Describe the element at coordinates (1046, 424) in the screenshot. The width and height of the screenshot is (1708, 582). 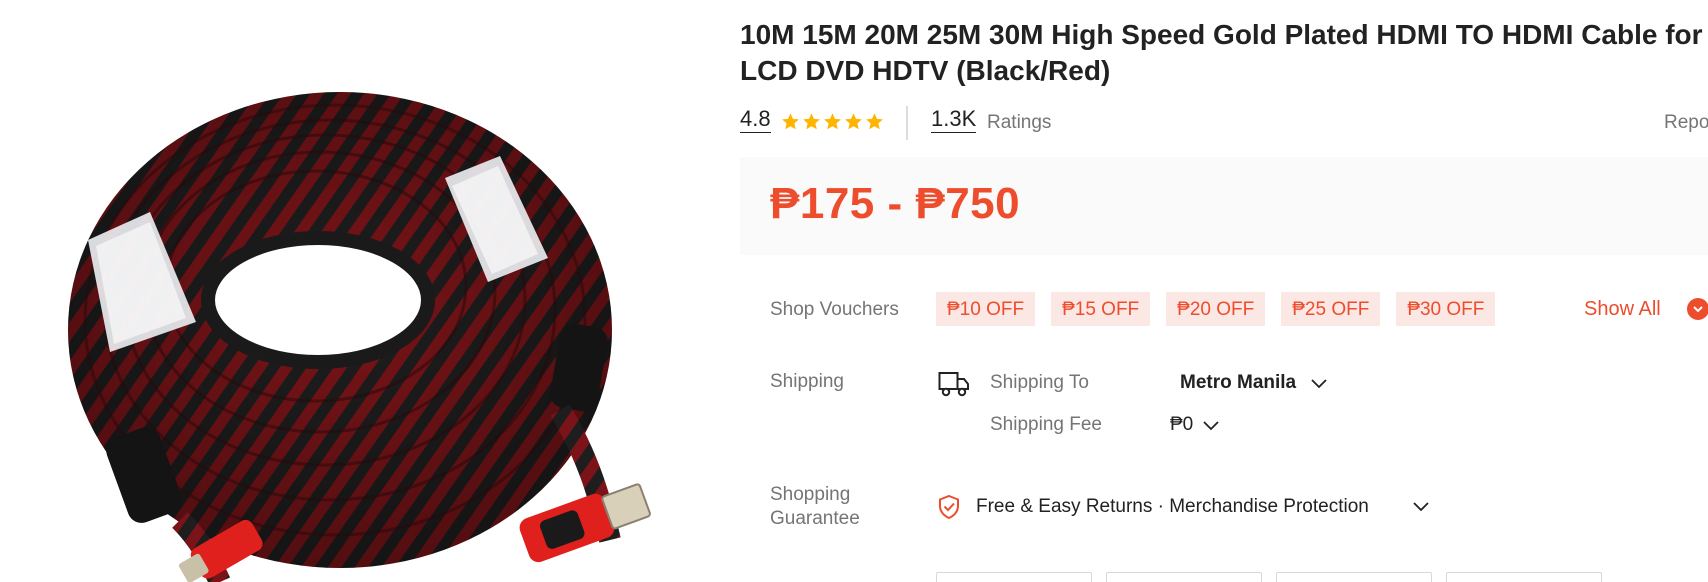
I see `shipping-fee-label: Shipping Fee` at that location.